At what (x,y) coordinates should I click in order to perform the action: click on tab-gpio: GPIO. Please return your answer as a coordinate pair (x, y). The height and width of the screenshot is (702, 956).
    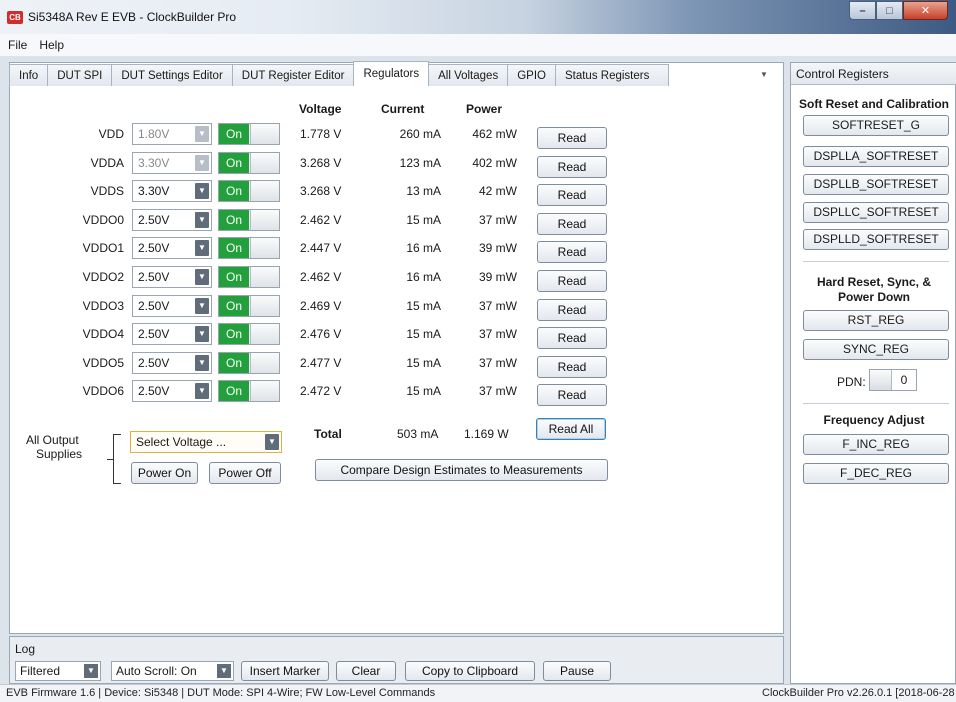
    Looking at the image, I should click on (531, 75).